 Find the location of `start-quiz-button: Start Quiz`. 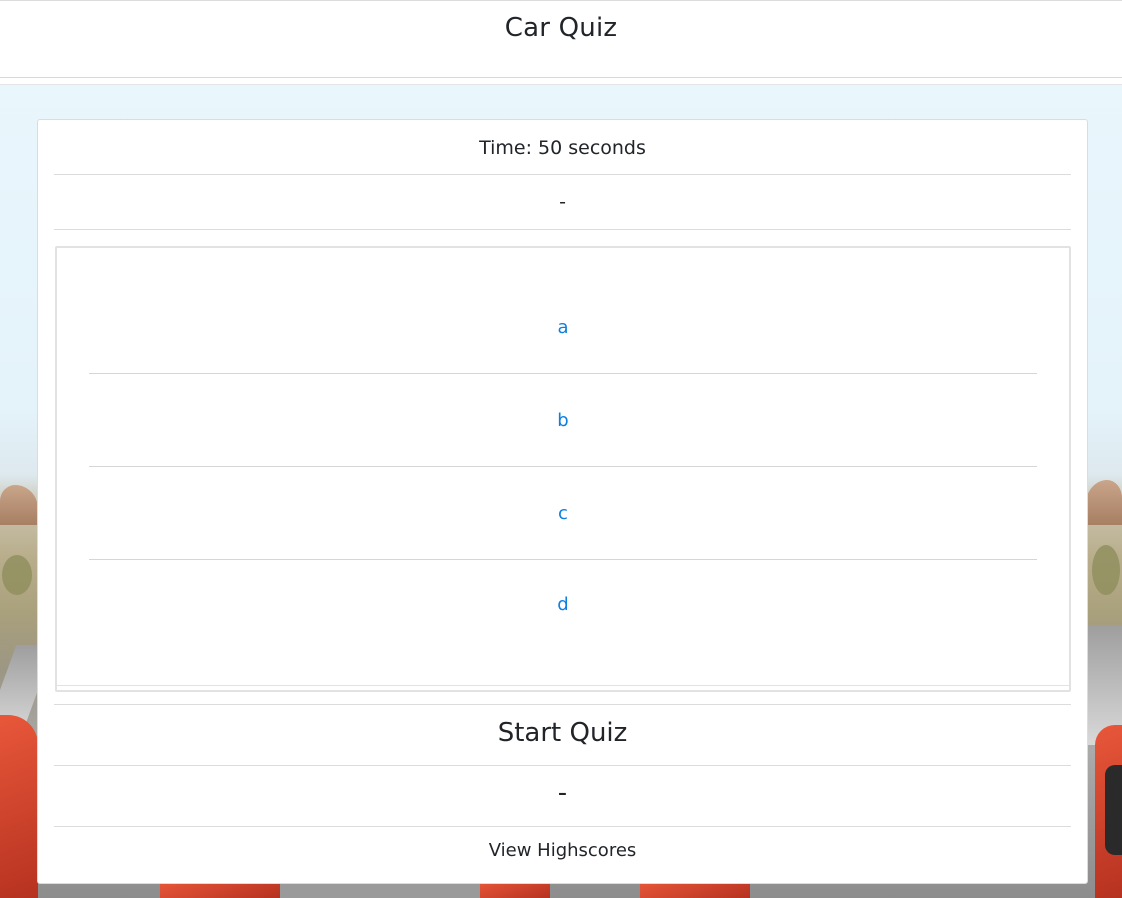

start-quiz-button: Start Quiz is located at coordinates (562, 735).